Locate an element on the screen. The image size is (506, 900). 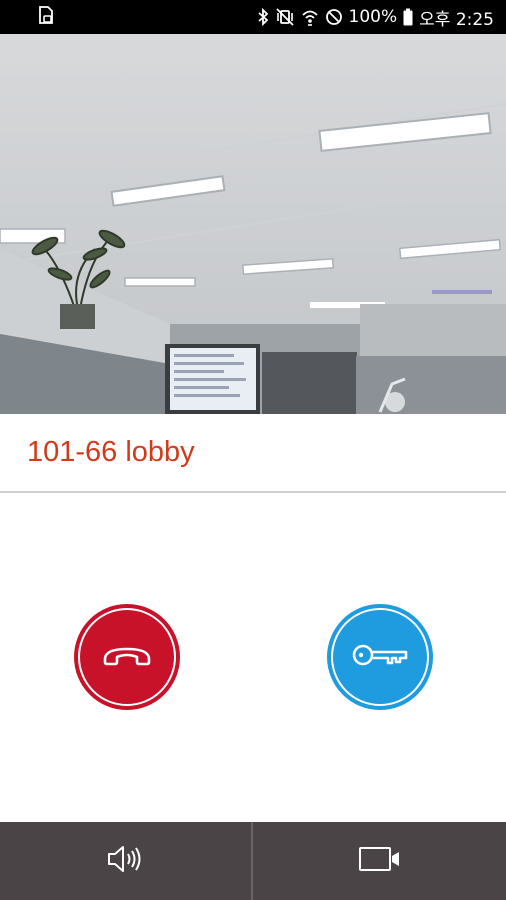
status-bar: 100% 오후 2:25 is located at coordinates (253, 17).